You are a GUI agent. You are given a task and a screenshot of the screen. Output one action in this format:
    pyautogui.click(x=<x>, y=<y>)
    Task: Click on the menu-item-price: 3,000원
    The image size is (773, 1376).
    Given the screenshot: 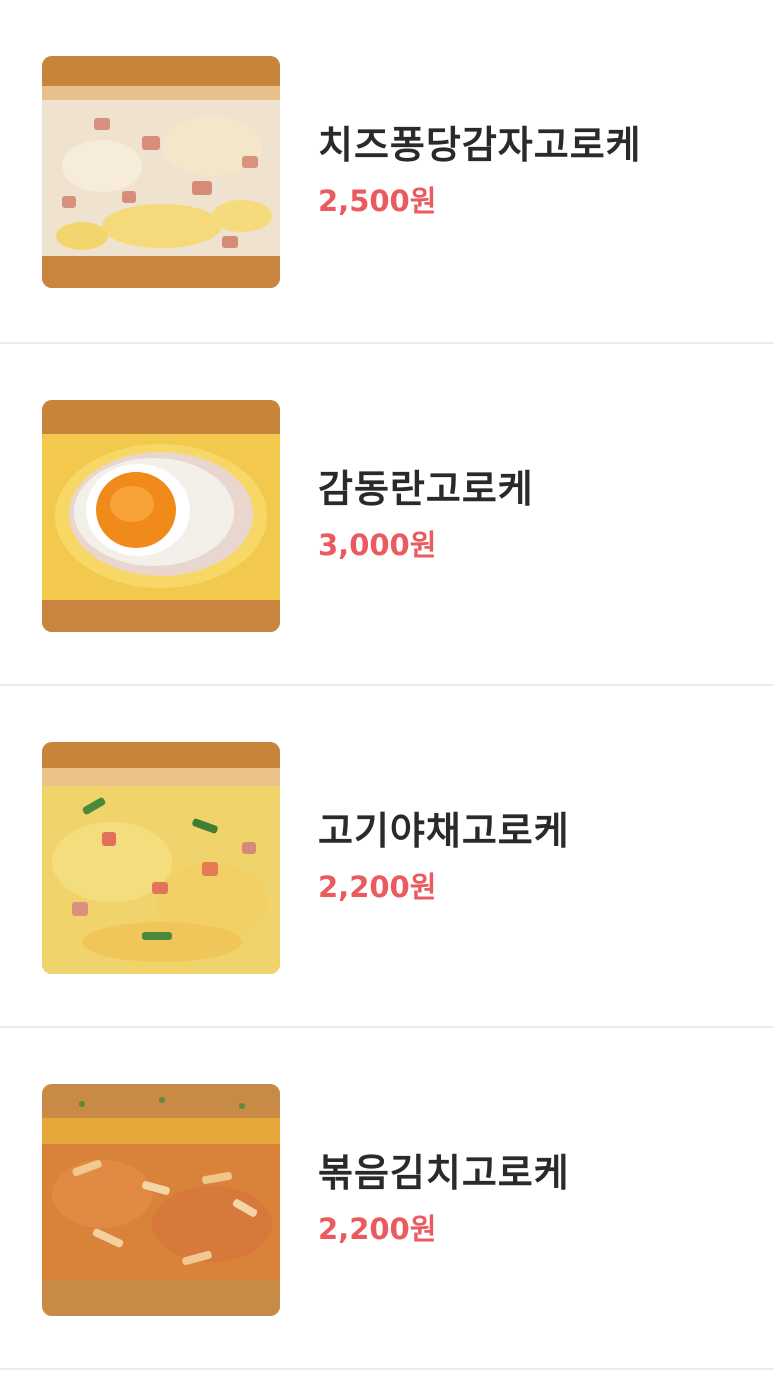 What is the action you would take?
    pyautogui.click(x=377, y=545)
    